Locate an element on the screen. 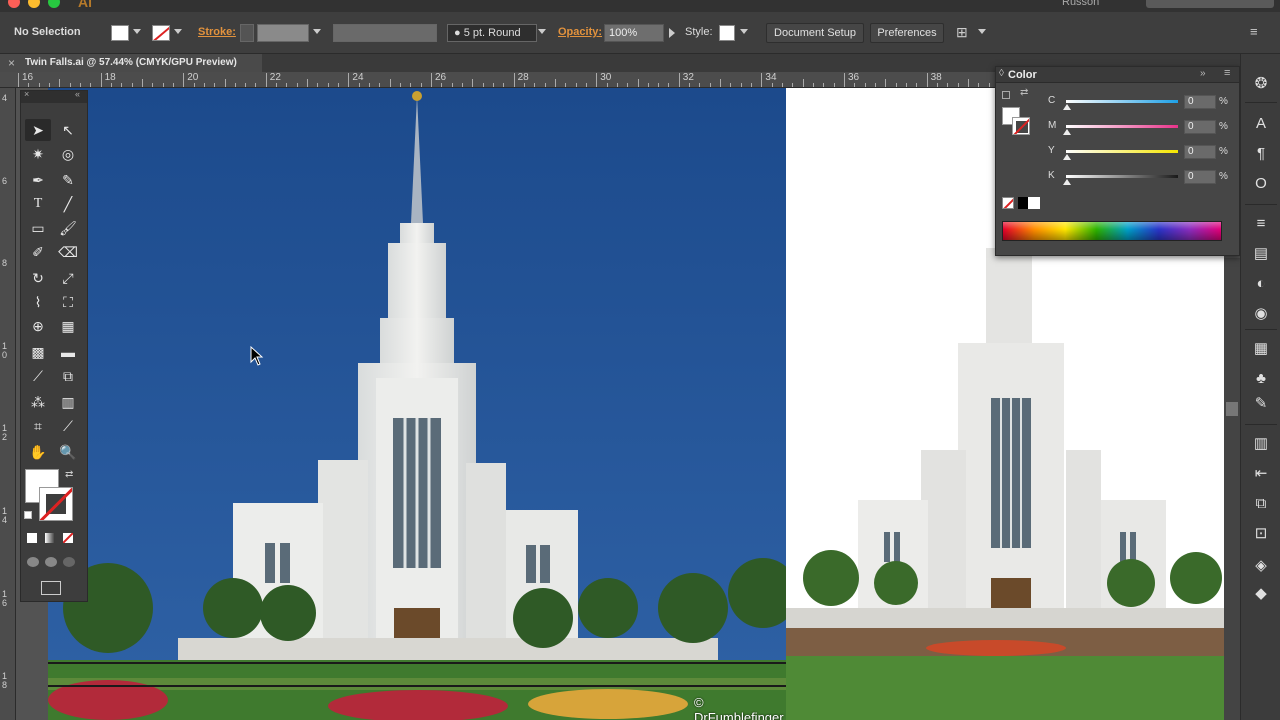 The height and width of the screenshot is (720, 1280). user-menu: Russon is located at coordinates (1080, 4).